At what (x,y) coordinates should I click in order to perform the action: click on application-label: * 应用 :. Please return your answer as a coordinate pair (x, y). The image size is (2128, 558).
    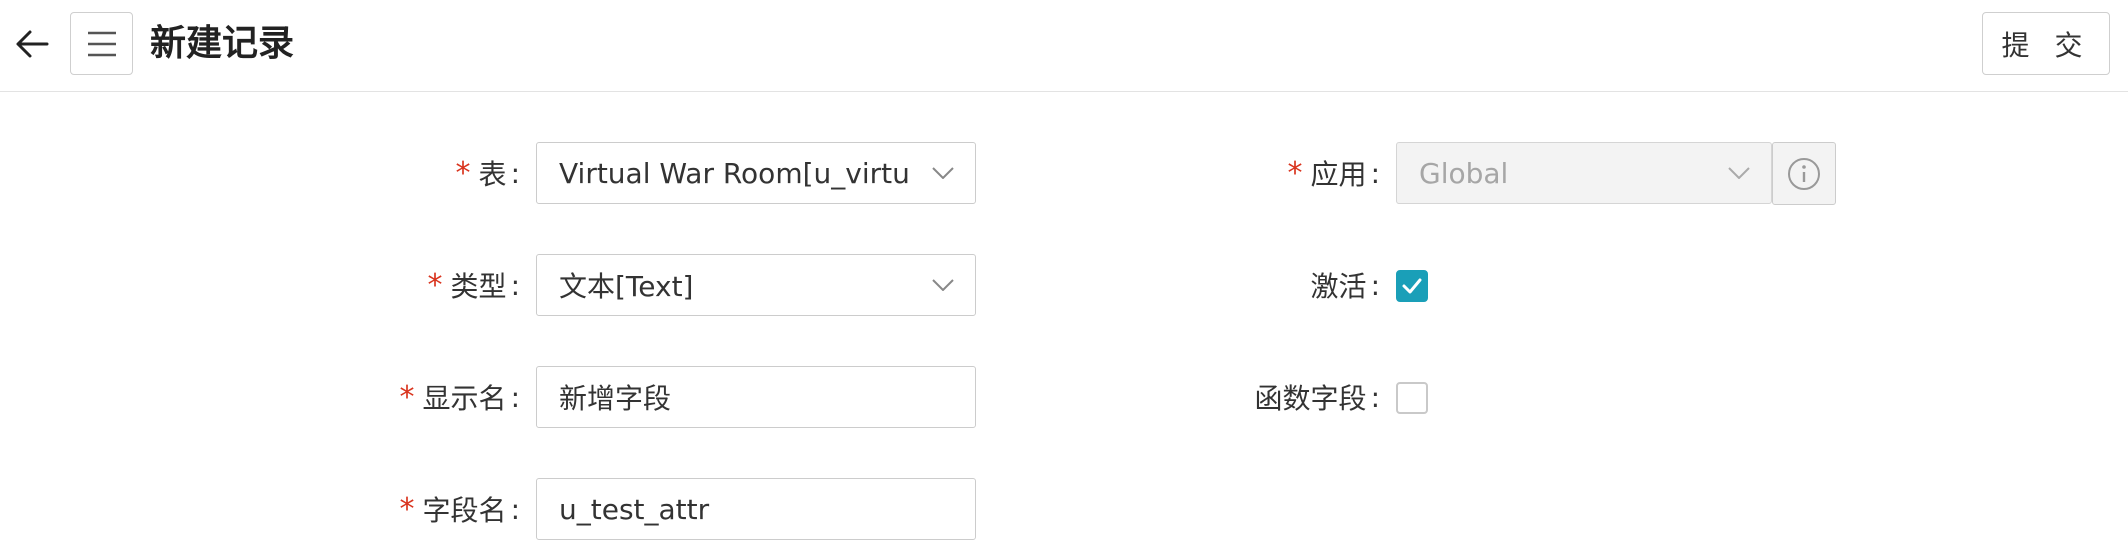
    Looking at the image, I should click on (1280, 173).